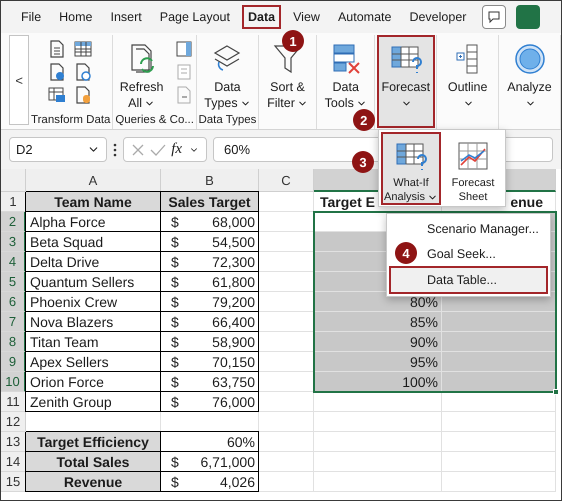 This screenshot has width=562, height=501. I want to click on table-cell: $ 6,71,000, so click(210, 462).